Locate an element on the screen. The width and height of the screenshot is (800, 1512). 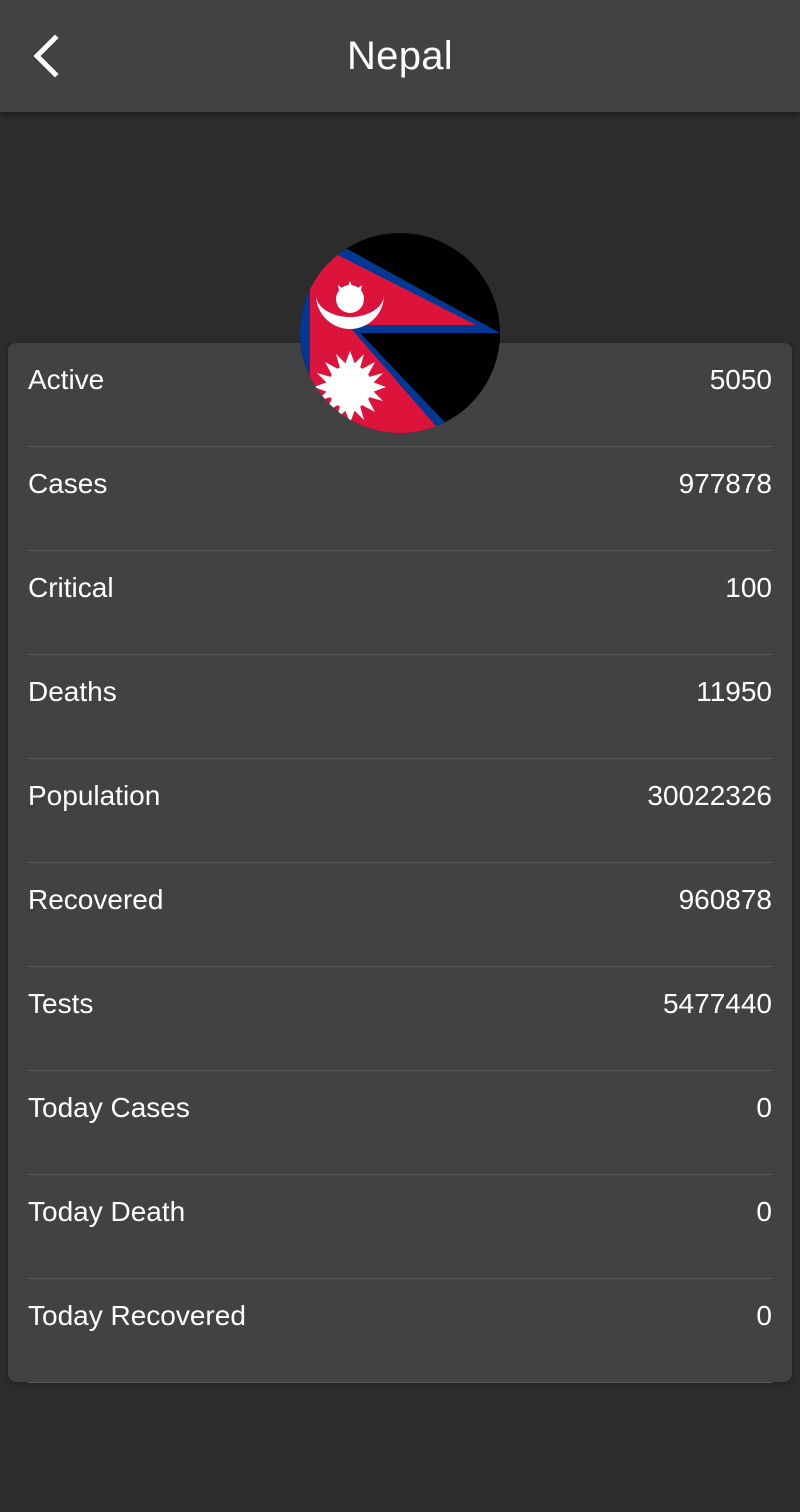
stat-label: Deaths is located at coordinates (72, 691).